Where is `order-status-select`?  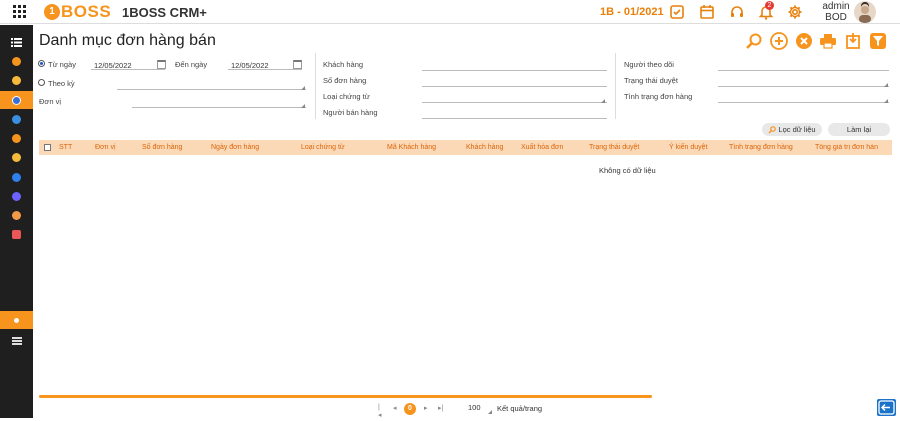
order-status-select is located at coordinates (803, 98).